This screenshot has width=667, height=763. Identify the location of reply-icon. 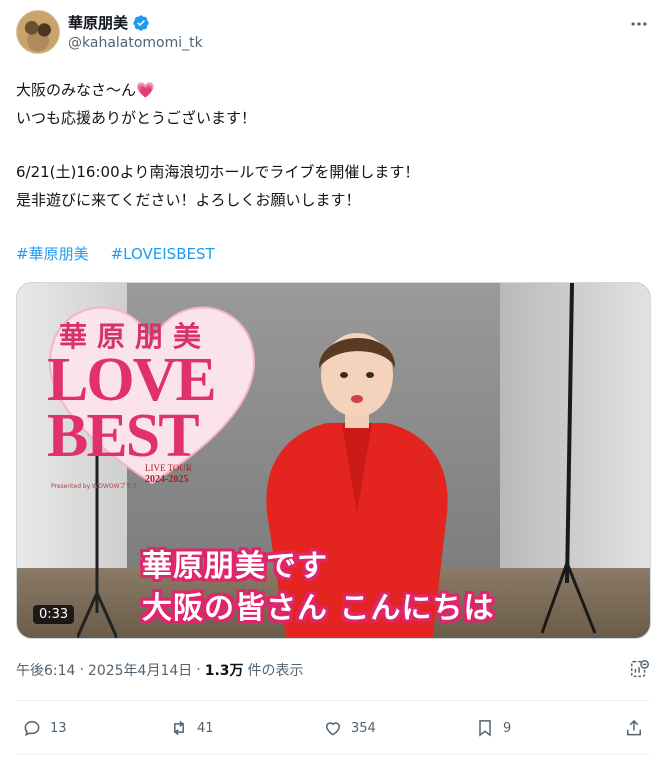
(32, 728).